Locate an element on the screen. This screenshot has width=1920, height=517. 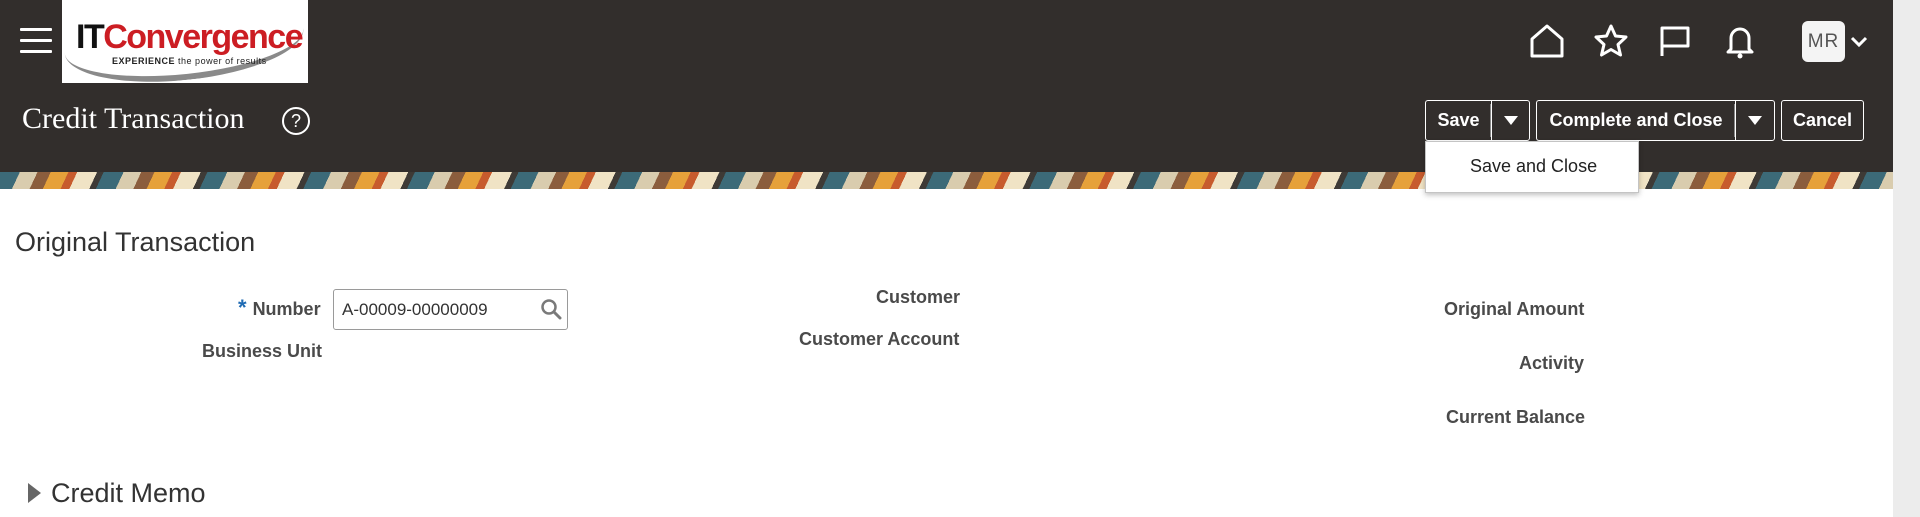
complete-and-close-button: Complete and Close is located at coordinates (1635, 120).